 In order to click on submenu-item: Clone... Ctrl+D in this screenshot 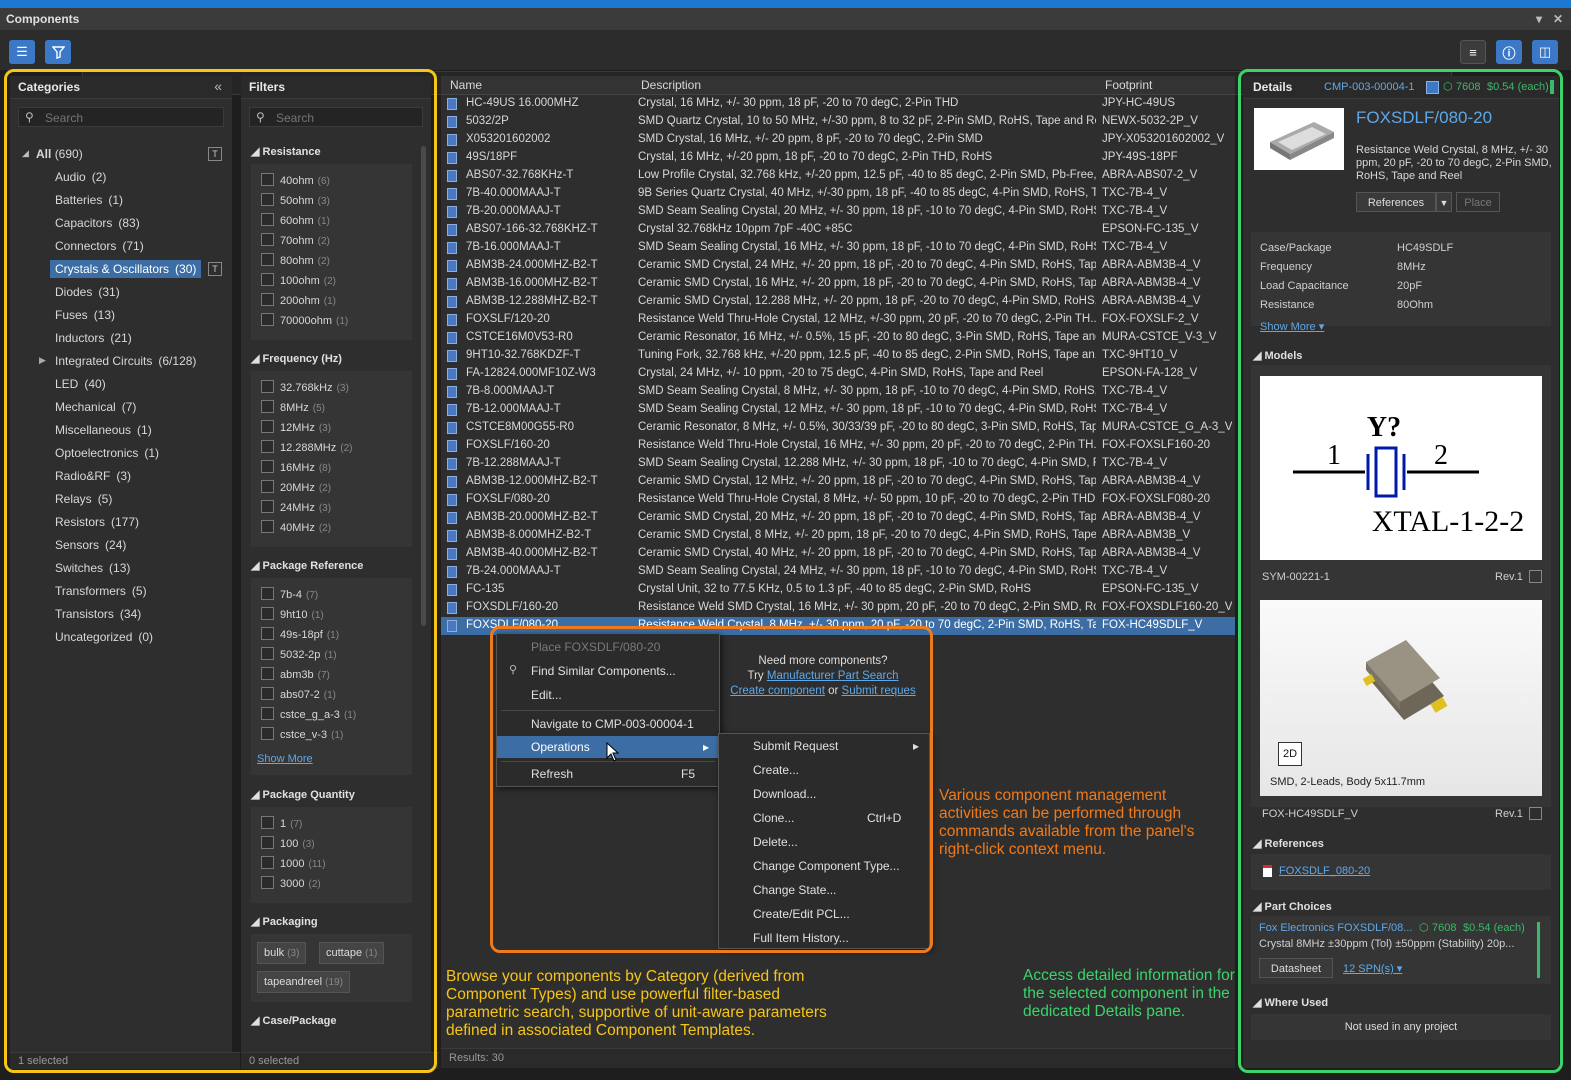, I will do `click(824, 818)`.